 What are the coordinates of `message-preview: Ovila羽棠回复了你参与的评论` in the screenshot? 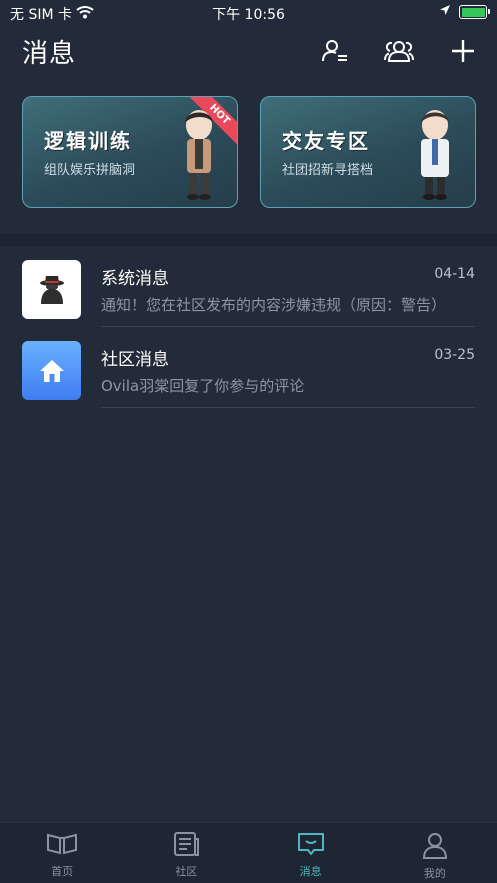 It's located at (203, 386).